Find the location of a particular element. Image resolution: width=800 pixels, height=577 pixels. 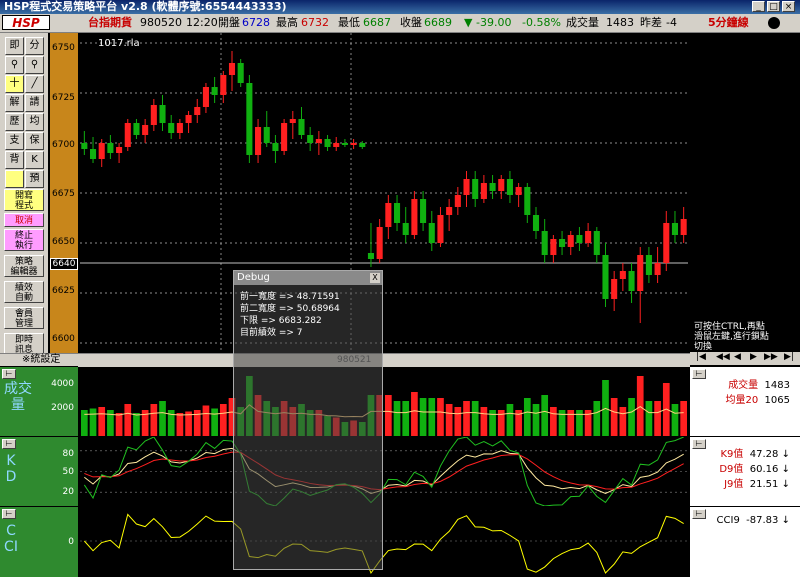

tool-background: 背 is located at coordinates (14, 160).